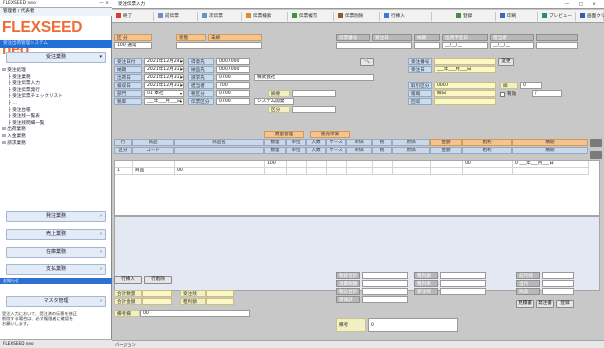 The height and width of the screenshot is (348, 604). I want to click on nouki-field, so click(427, 45).